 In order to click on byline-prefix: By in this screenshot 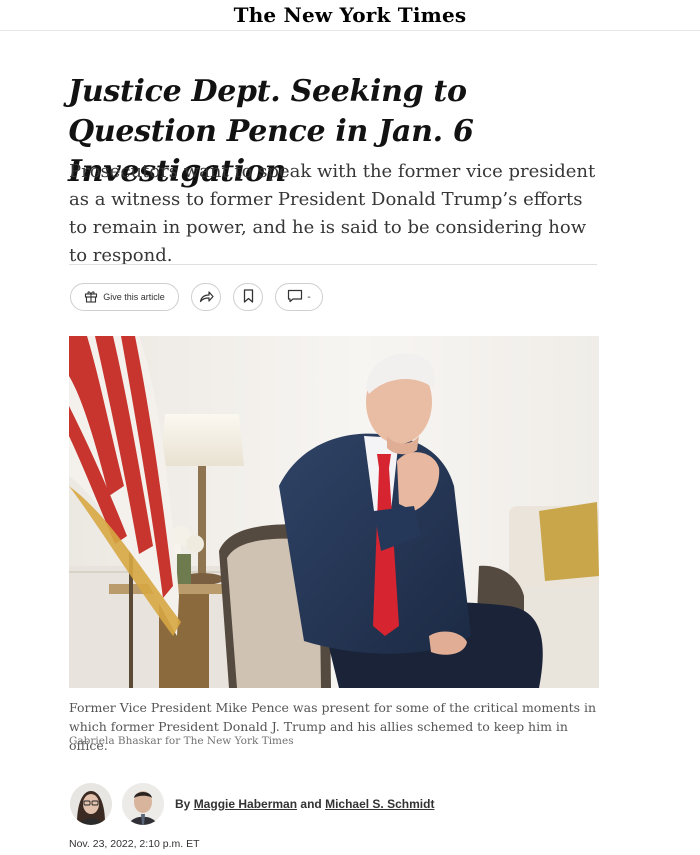, I will do `click(183, 804)`.